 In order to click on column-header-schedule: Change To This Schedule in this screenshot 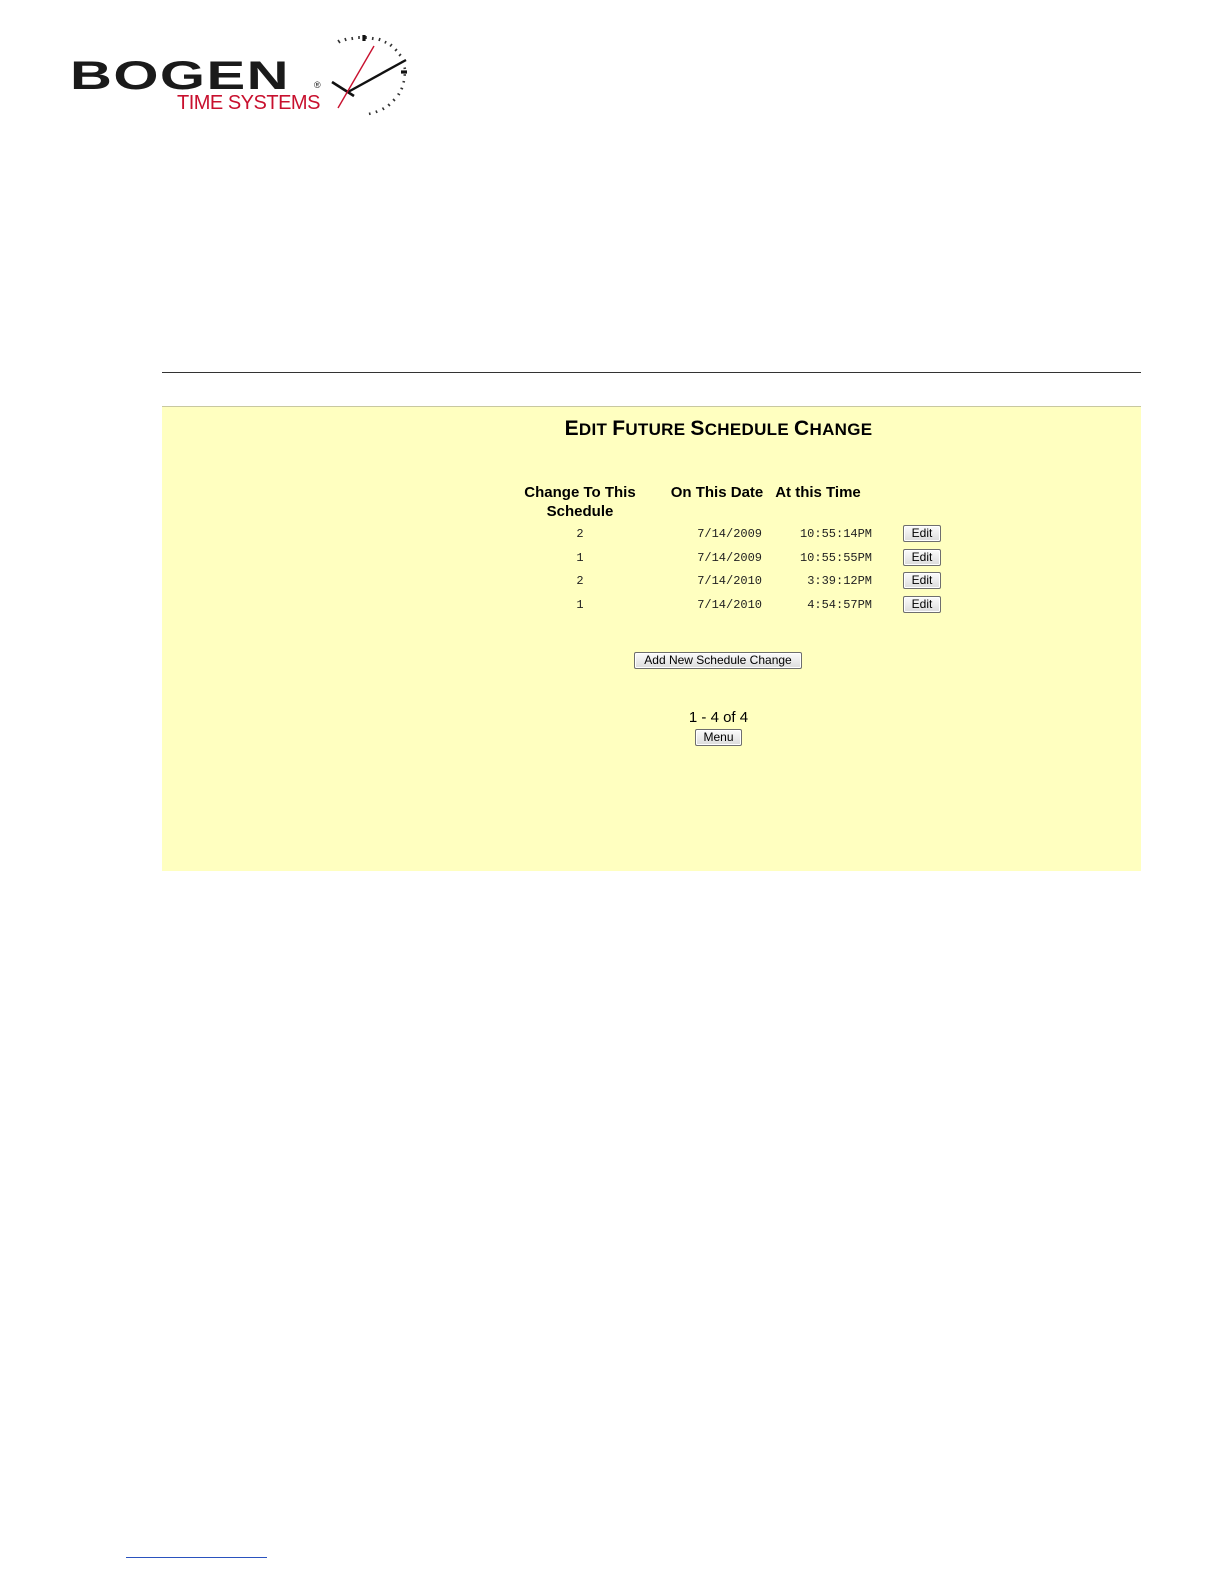, I will do `click(580, 502)`.